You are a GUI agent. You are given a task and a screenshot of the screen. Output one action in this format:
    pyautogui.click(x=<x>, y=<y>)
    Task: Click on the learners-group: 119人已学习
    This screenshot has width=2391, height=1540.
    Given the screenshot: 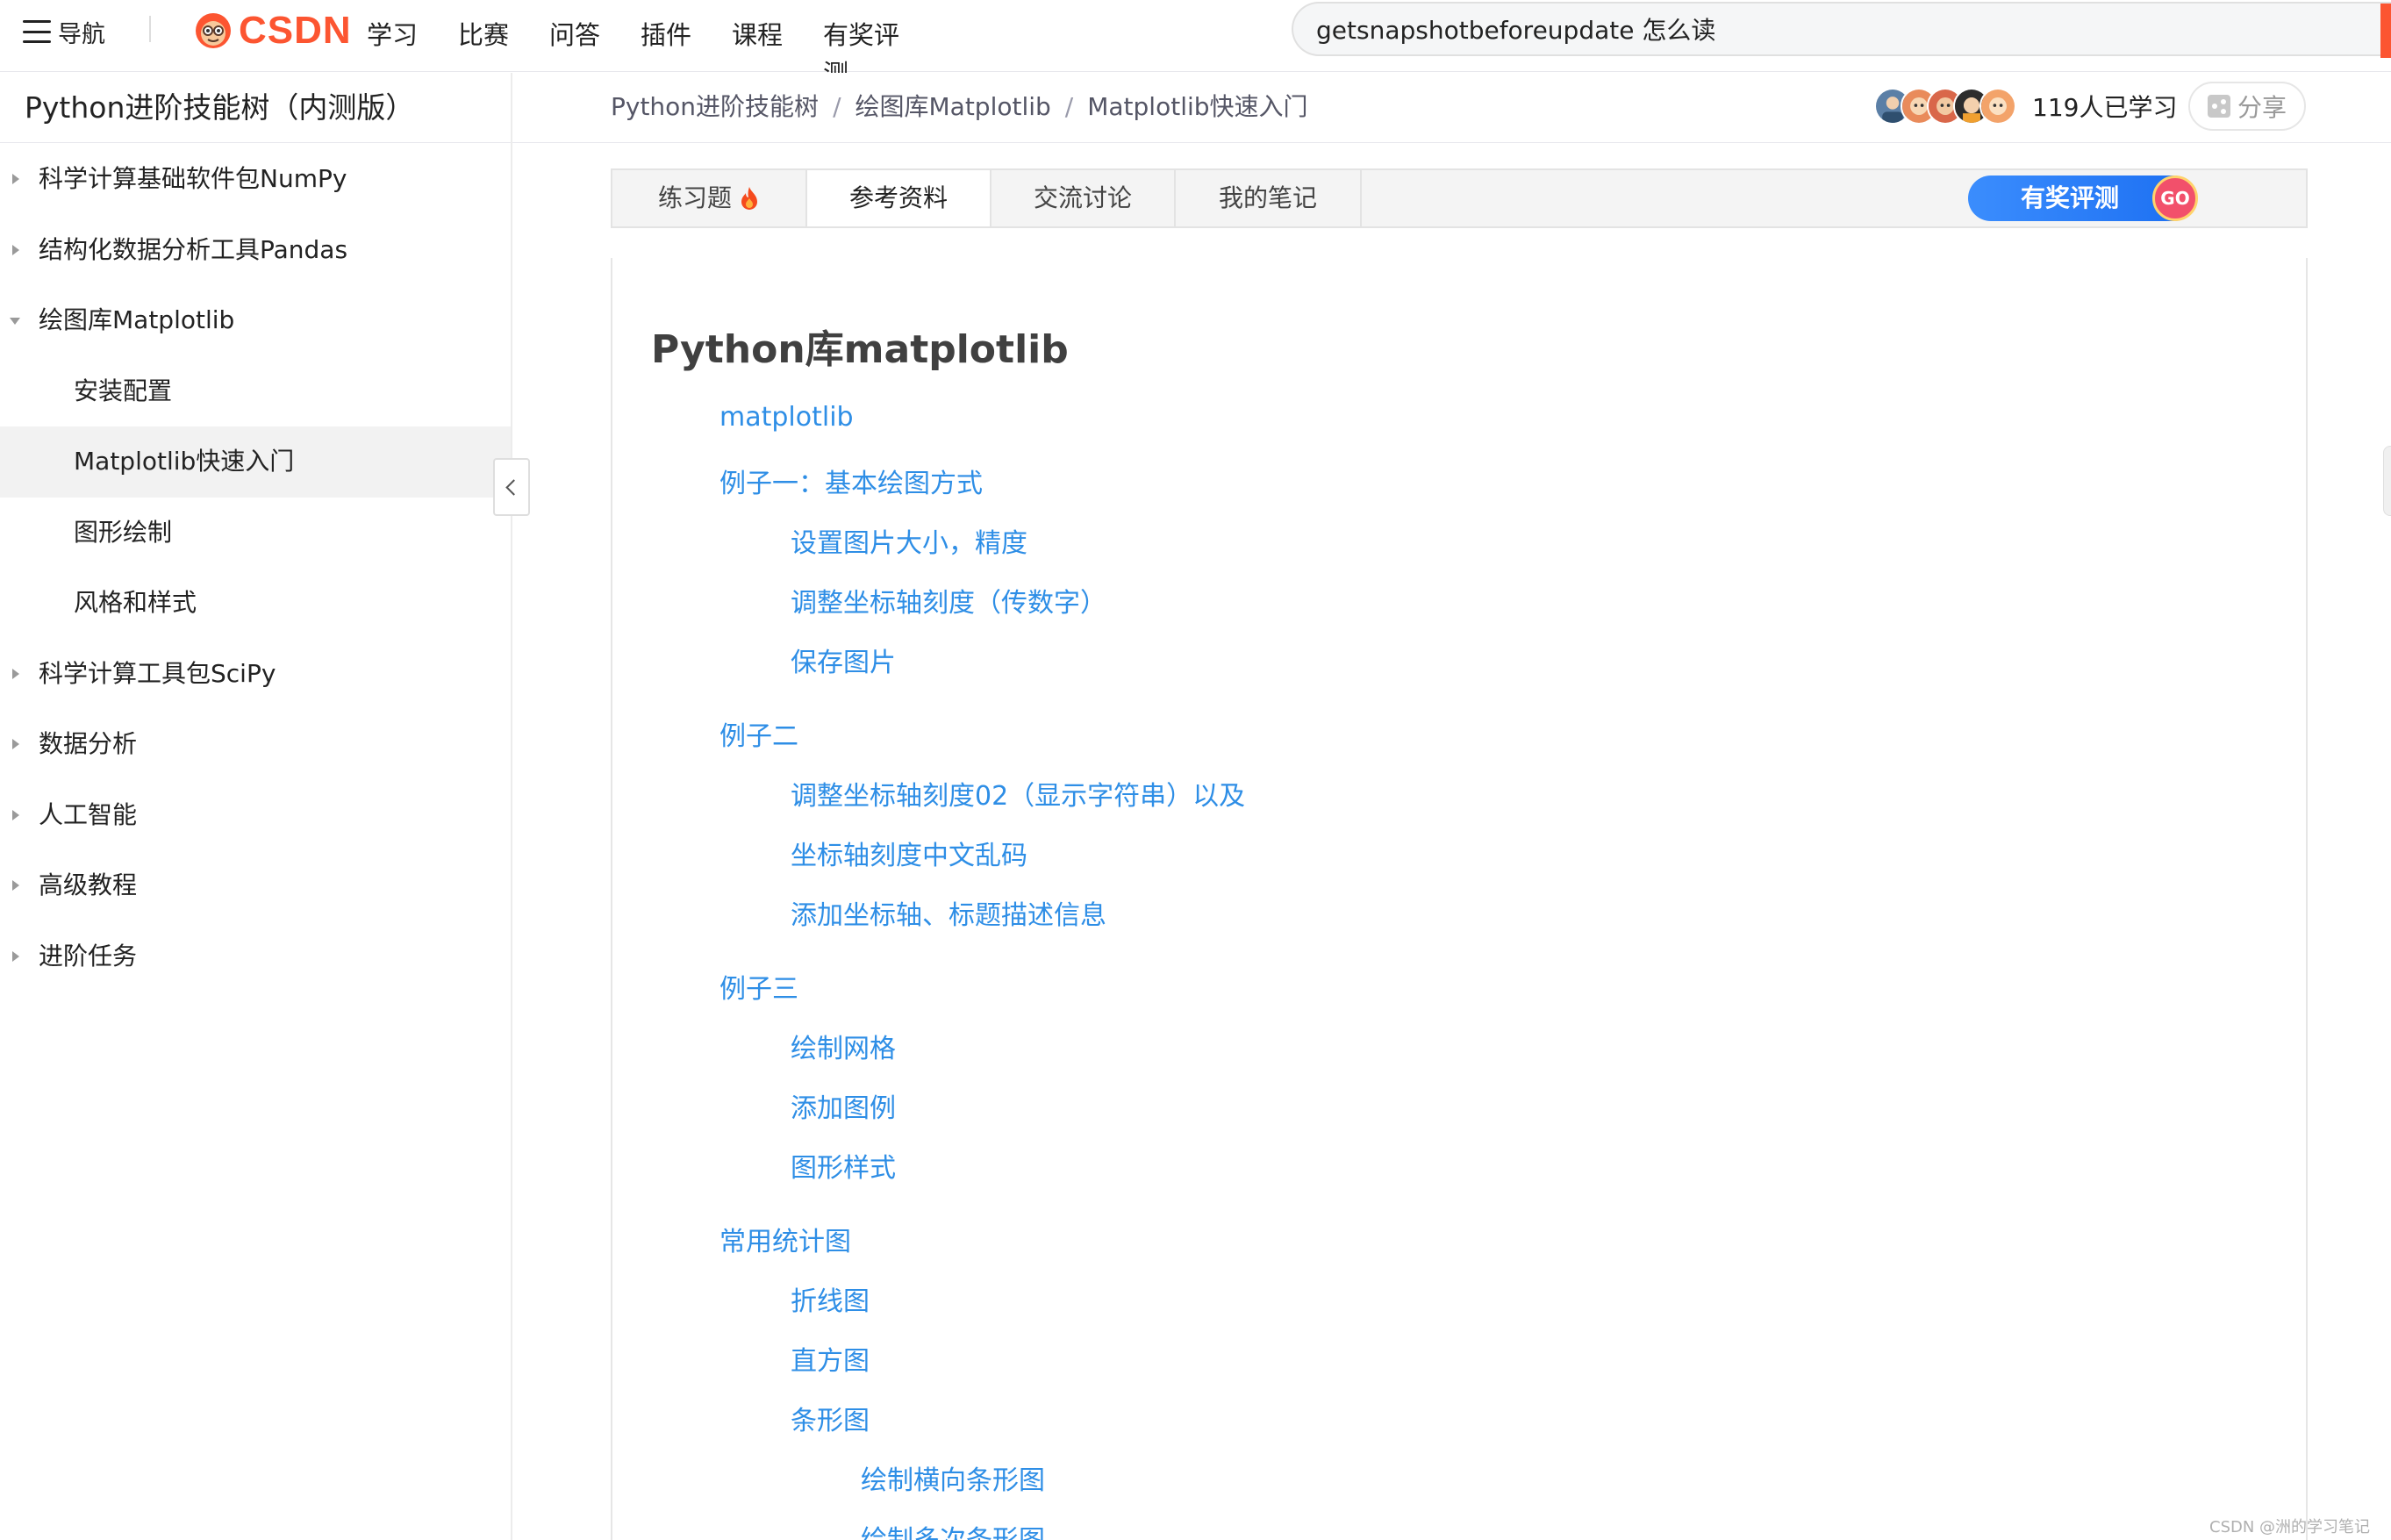 What is the action you would take?
    pyautogui.click(x=2025, y=106)
    